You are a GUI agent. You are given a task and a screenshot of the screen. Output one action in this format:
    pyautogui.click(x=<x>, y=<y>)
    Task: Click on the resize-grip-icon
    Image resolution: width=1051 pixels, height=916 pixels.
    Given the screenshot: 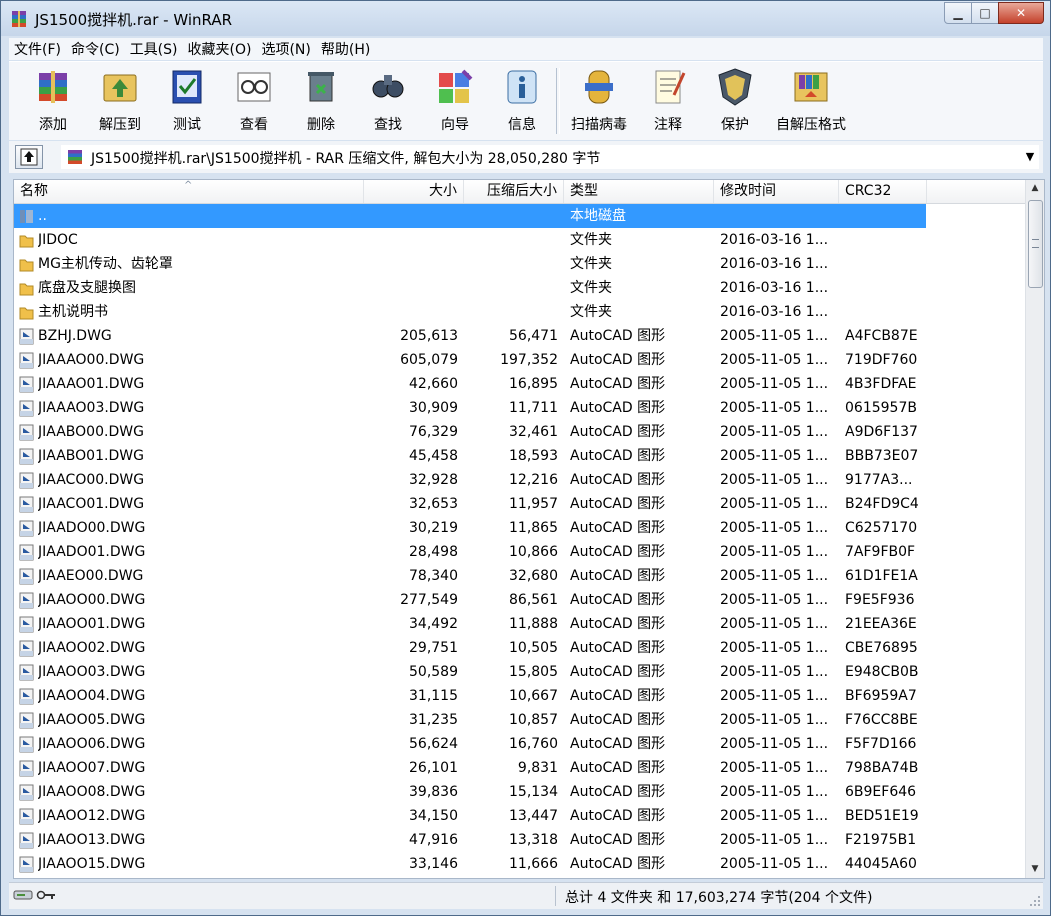 What is the action you would take?
    pyautogui.click(x=1035, y=901)
    